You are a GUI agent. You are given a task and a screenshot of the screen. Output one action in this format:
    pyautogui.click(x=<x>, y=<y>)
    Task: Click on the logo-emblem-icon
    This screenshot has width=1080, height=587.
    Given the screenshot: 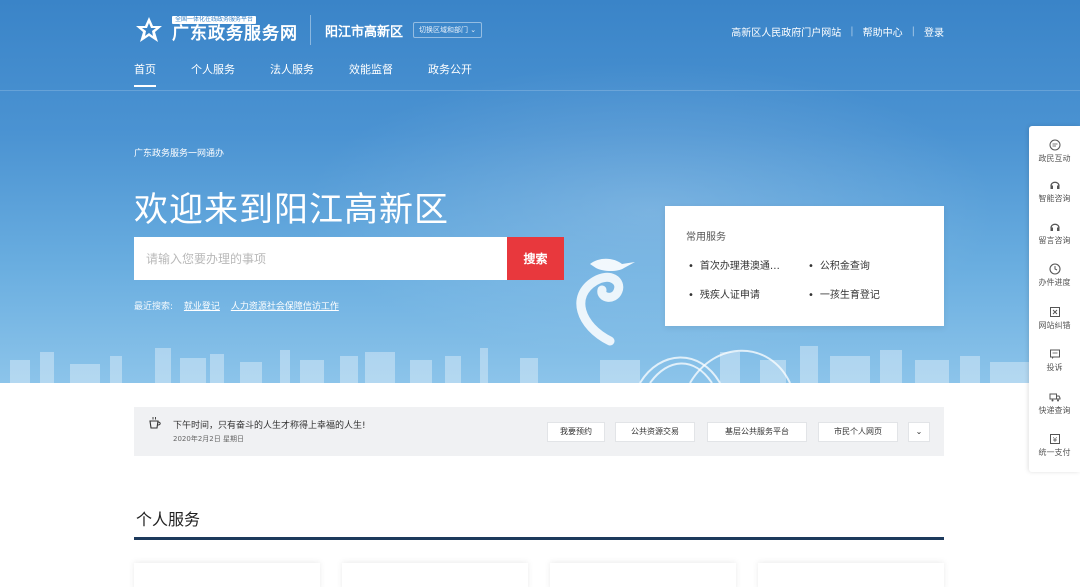 What is the action you would take?
    pyautogui.click(x=149, y=29)
    